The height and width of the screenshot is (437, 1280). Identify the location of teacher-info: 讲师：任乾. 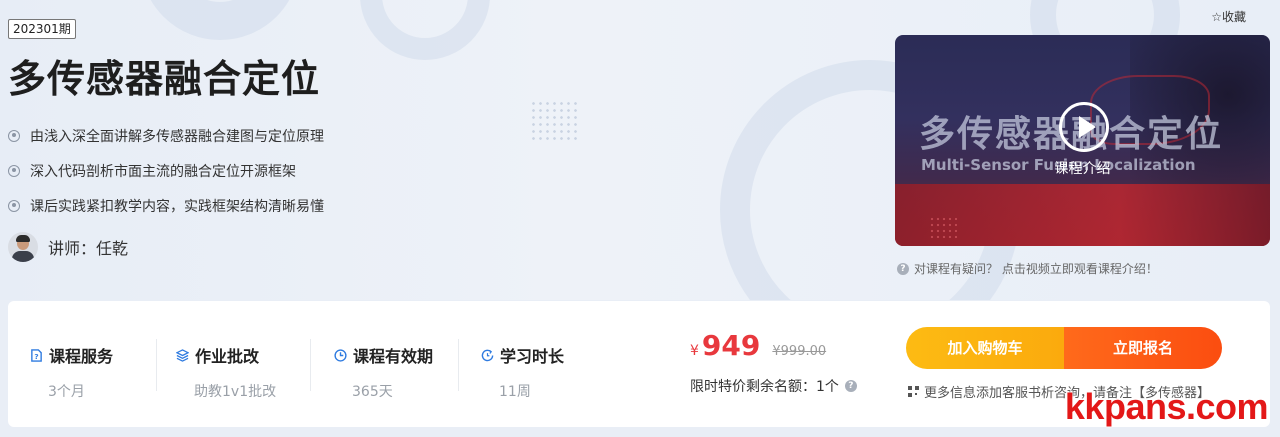
(68, 247).